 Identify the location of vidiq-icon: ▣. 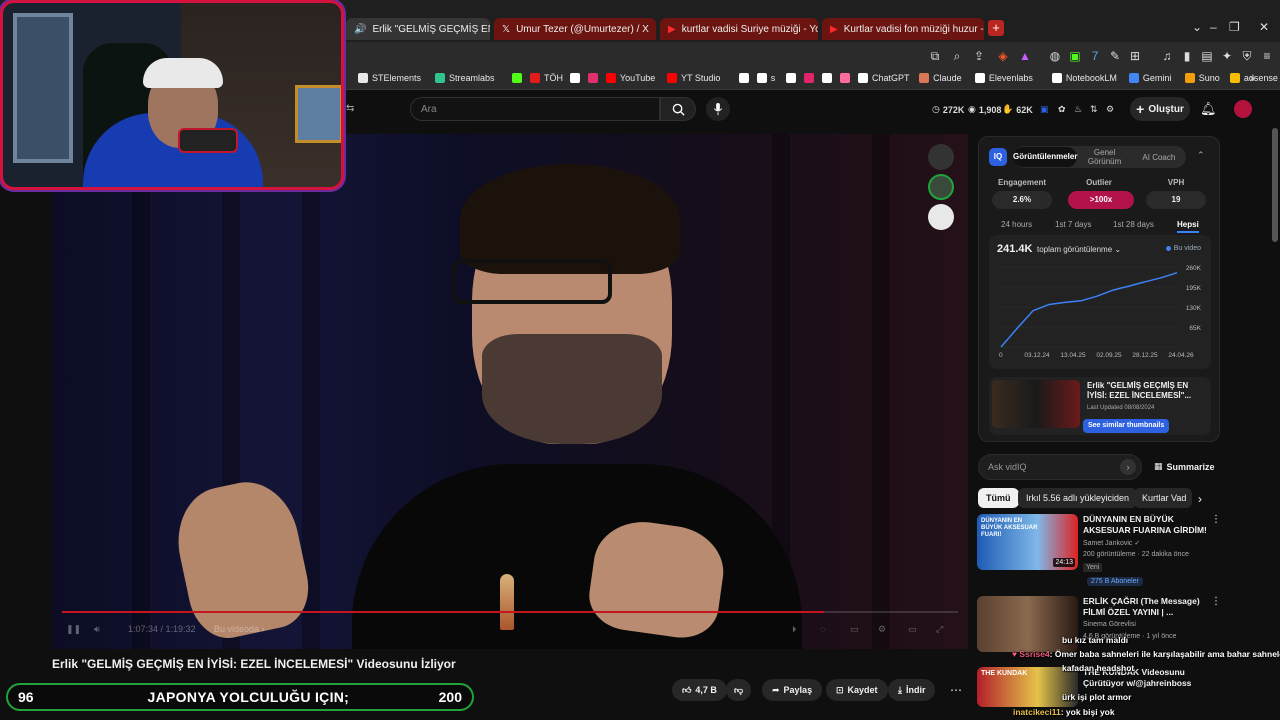
(1044, 109).